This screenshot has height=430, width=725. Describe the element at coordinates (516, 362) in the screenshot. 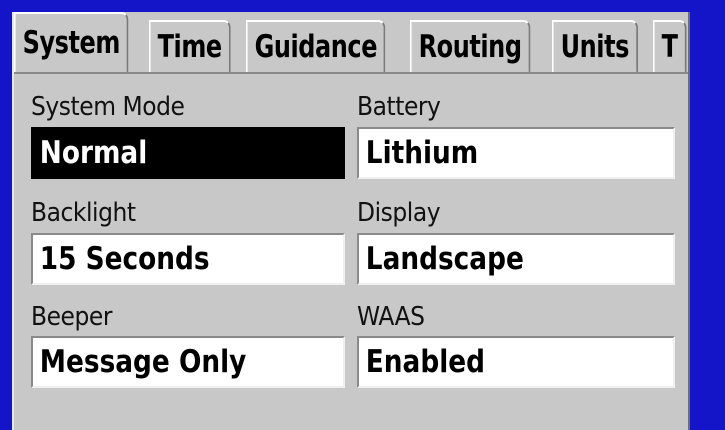

I see `waas-field: Enabled` at that location.